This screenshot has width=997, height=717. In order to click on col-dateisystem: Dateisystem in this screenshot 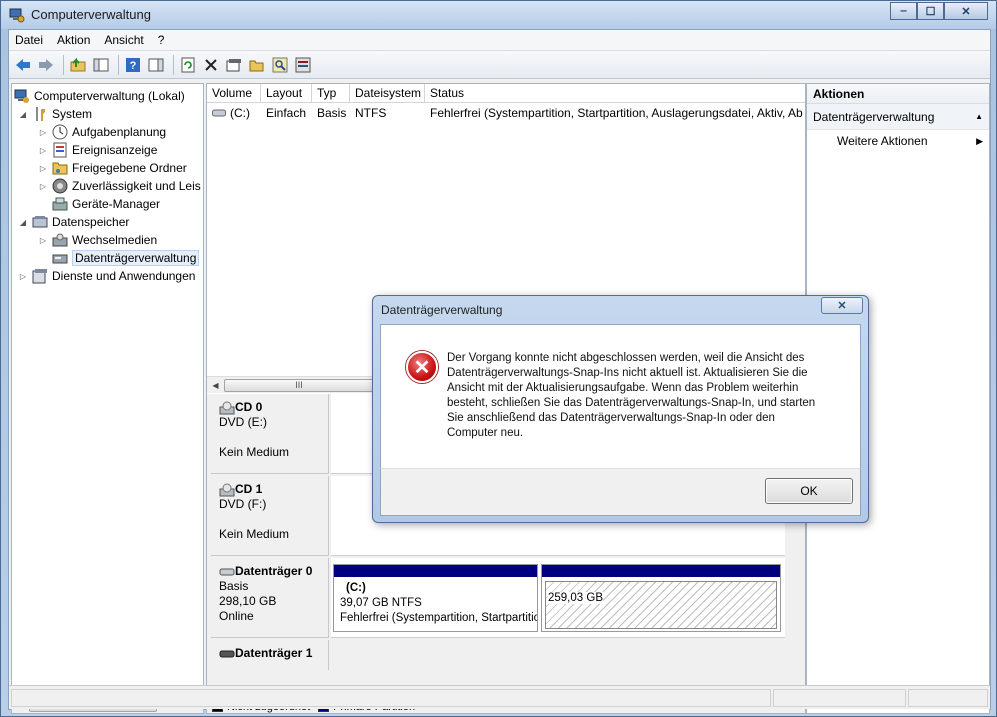, I will do `click(387, 93)`.